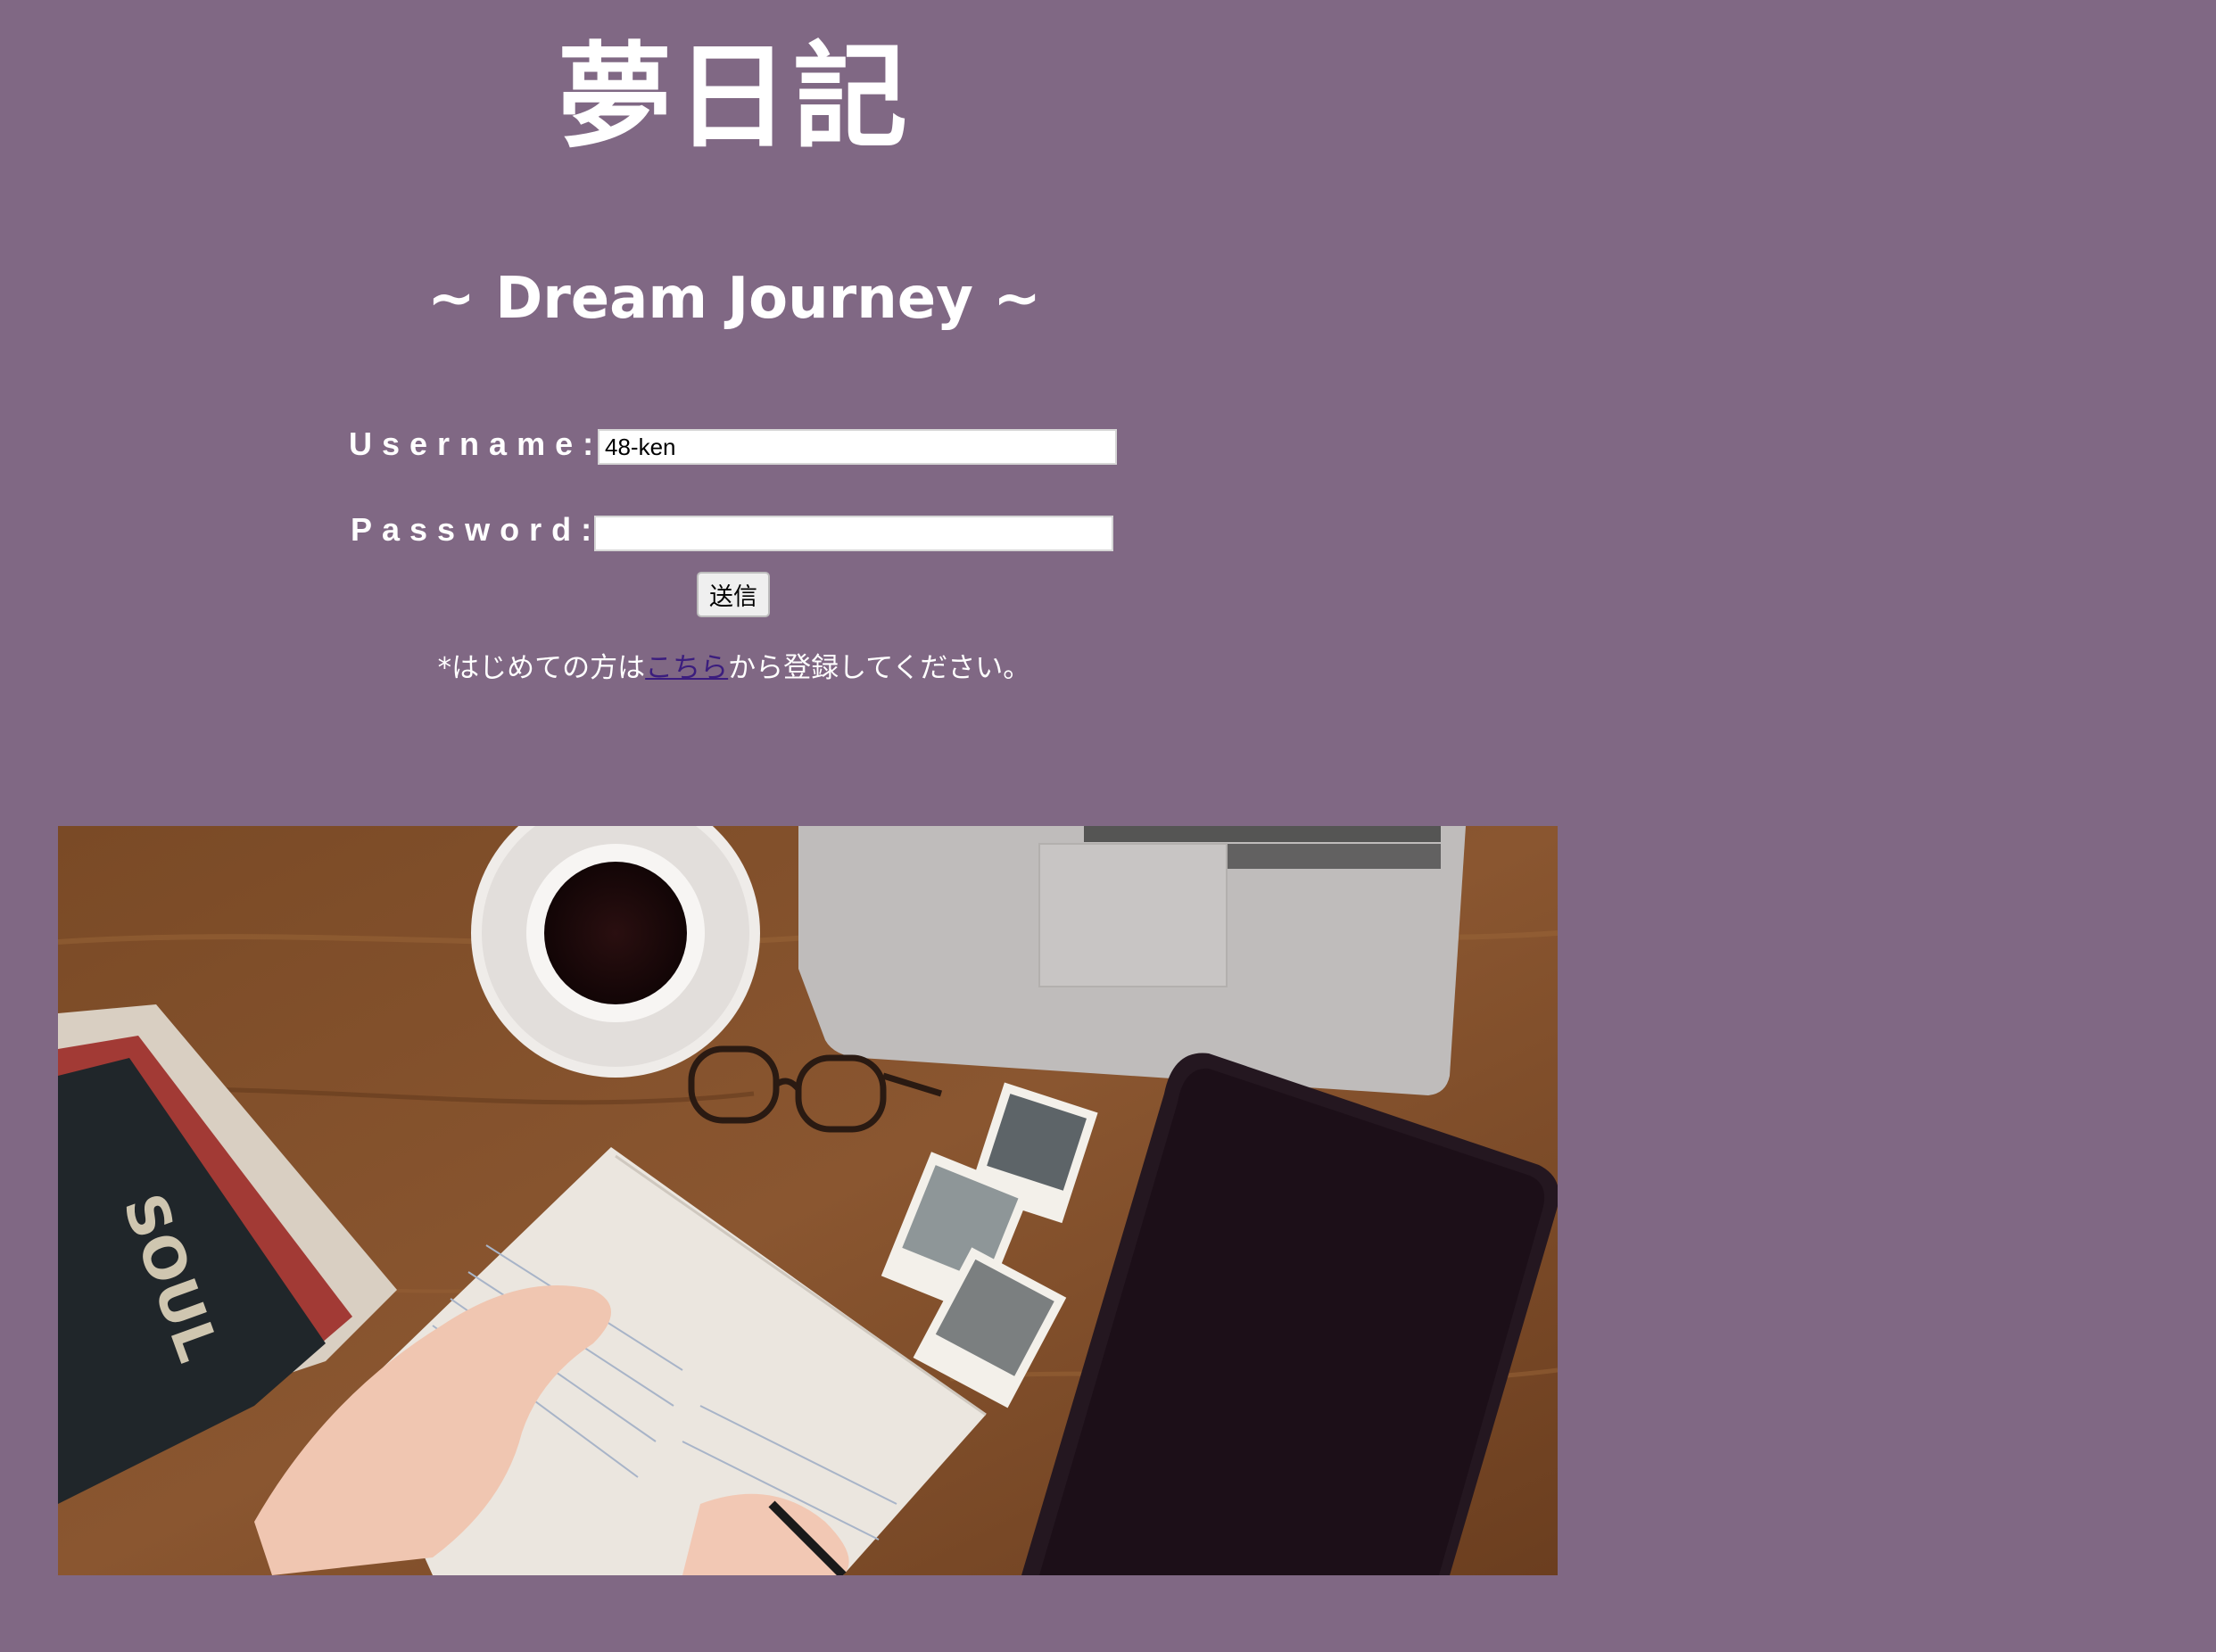  I want to click on register-note-suffix: から登録してください。, so click(879, 668).